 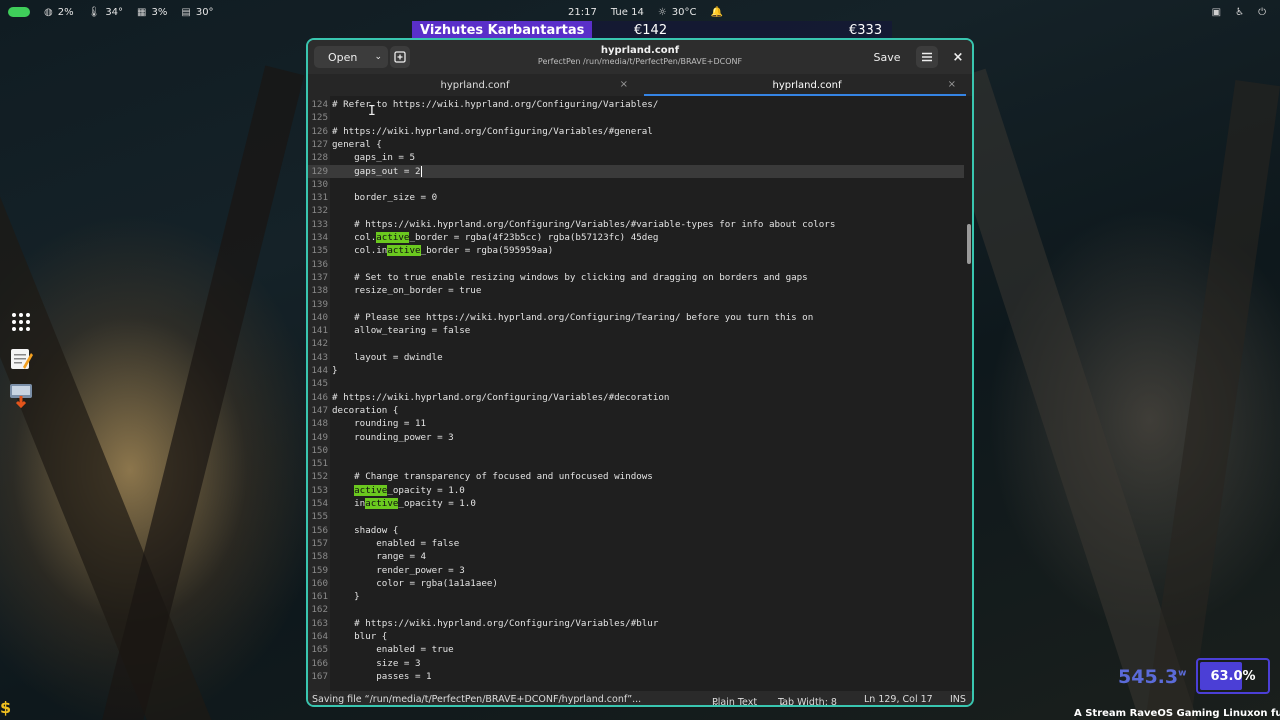 What do you see at coordinates (376, 663) in the screenshot?
I see `code-text: size = 3` at bounding box center [376, 663].